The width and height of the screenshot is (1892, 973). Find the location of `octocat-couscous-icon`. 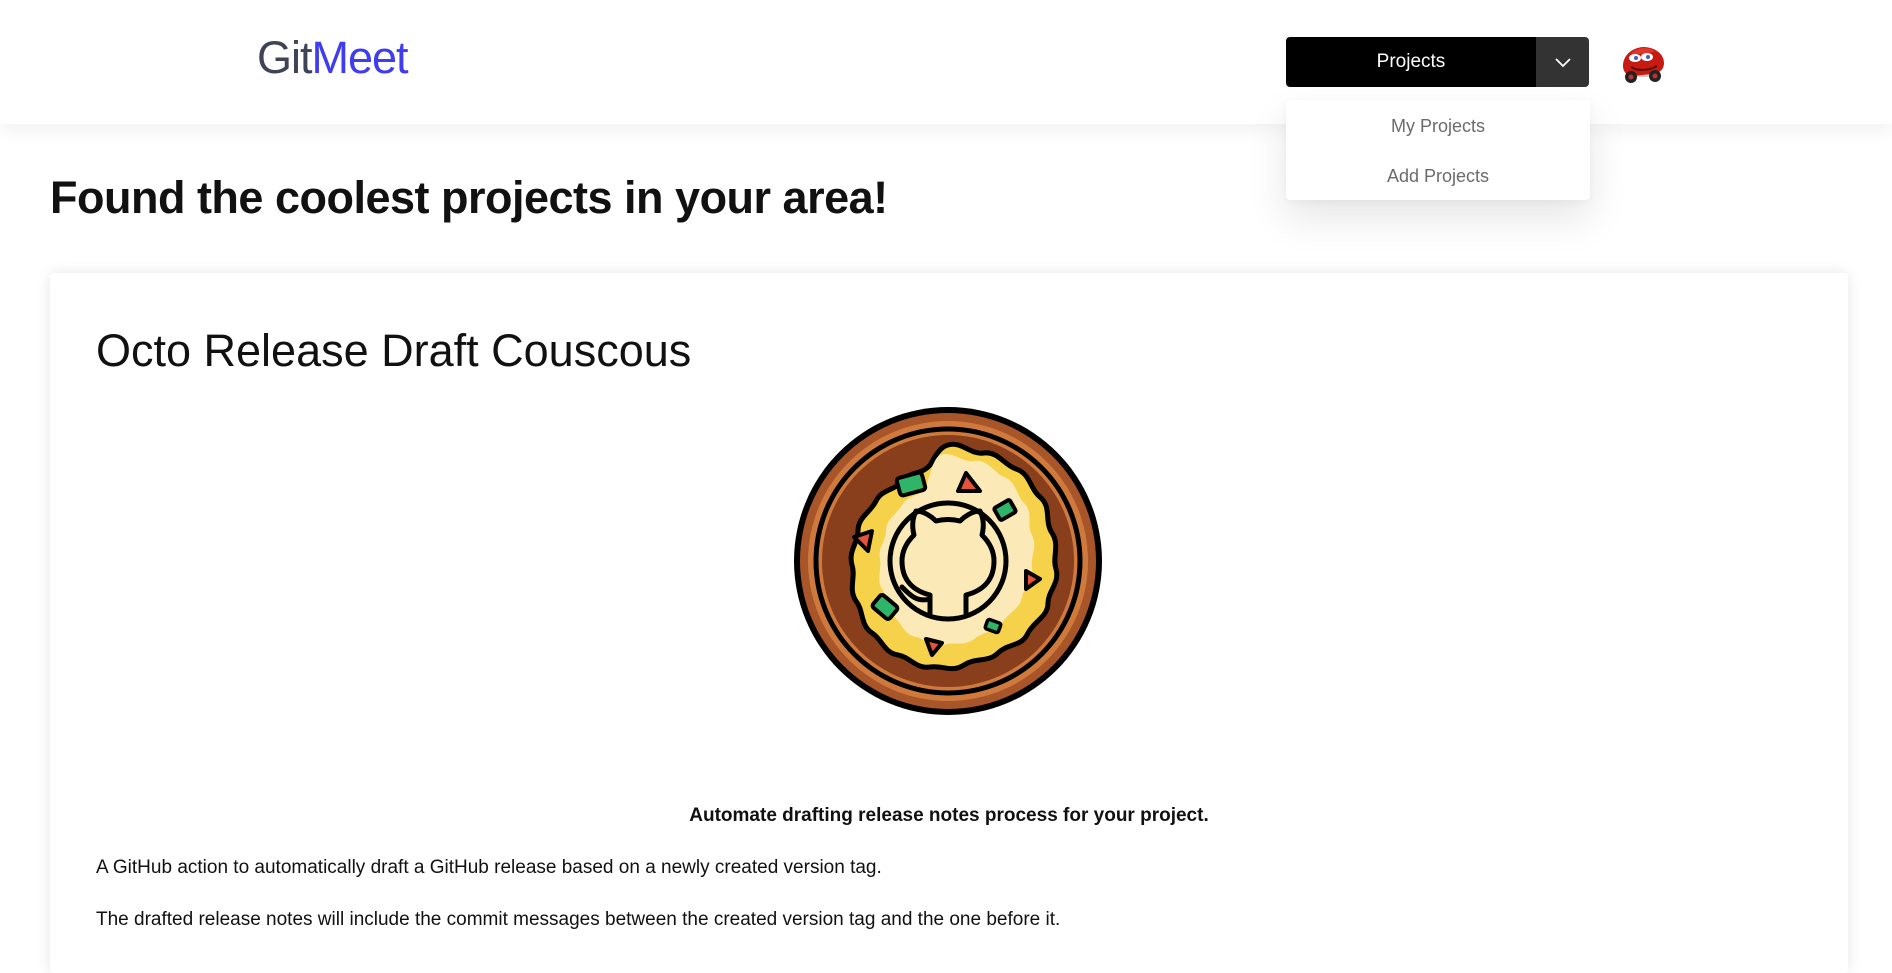

octocat-couscous-icon is located at coordinates (948, 561).